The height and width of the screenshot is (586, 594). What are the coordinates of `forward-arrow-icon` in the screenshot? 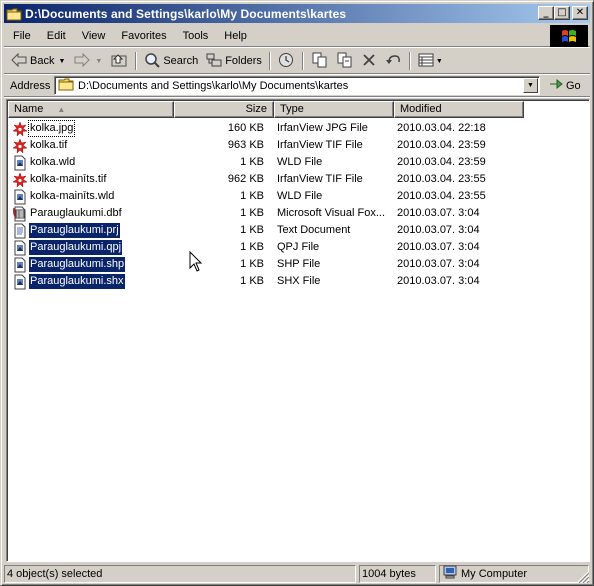 It's located at (82, 61).